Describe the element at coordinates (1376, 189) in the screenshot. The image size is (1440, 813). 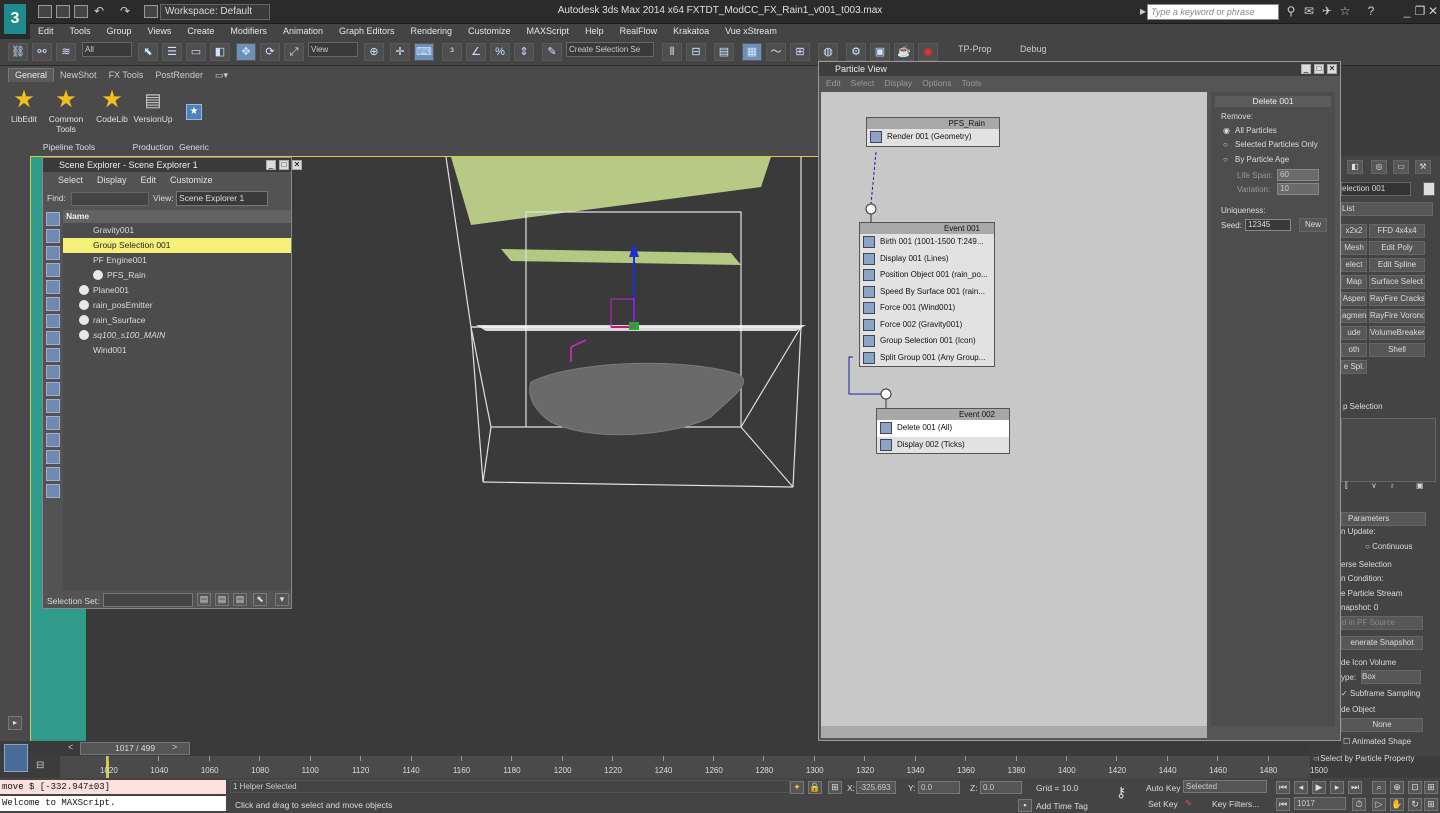
I see `object-name-input: election 001` at that location.